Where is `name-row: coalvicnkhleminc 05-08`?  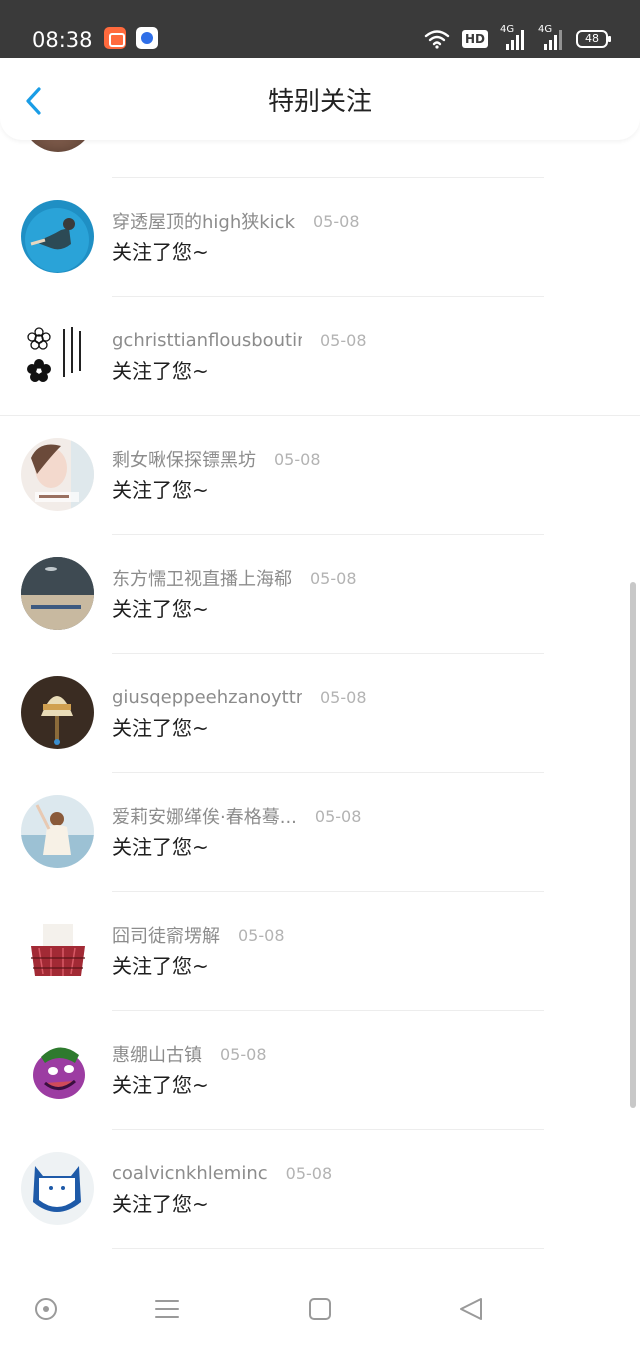 name-row: coalvicnkhleminc 05-08 is located at coordinates (222, 1173).